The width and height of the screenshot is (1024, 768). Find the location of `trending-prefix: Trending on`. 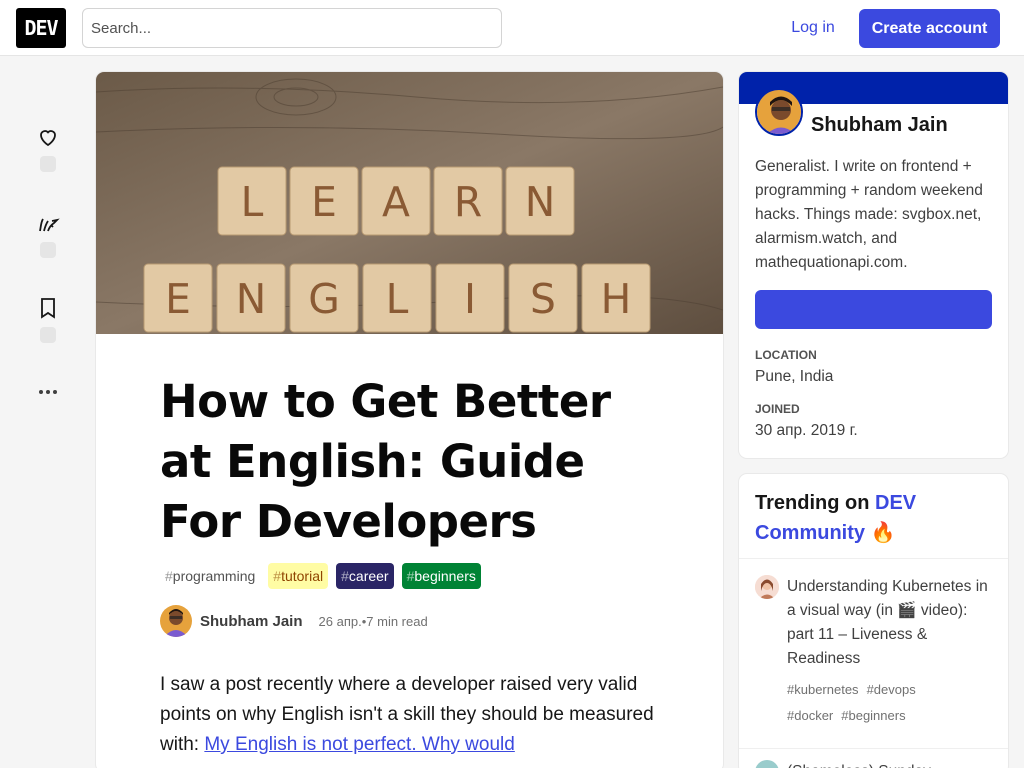

trending-prefix: Trending on is located at coordinates (815, 503).